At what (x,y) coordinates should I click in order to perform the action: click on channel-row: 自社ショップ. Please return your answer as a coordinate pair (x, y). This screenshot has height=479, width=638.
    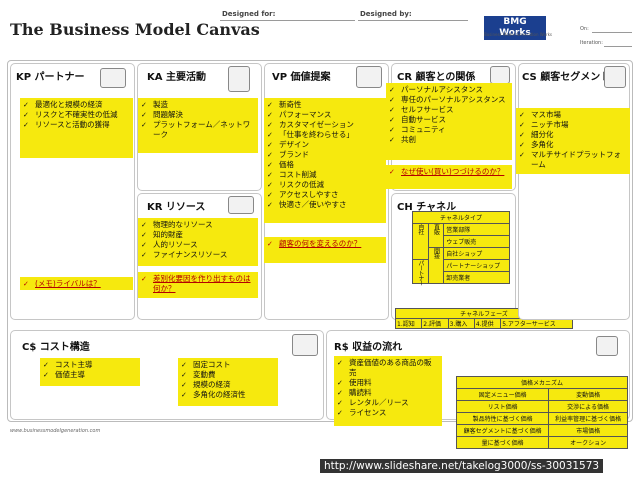
    Looking at the image, I should click on (476, 253).